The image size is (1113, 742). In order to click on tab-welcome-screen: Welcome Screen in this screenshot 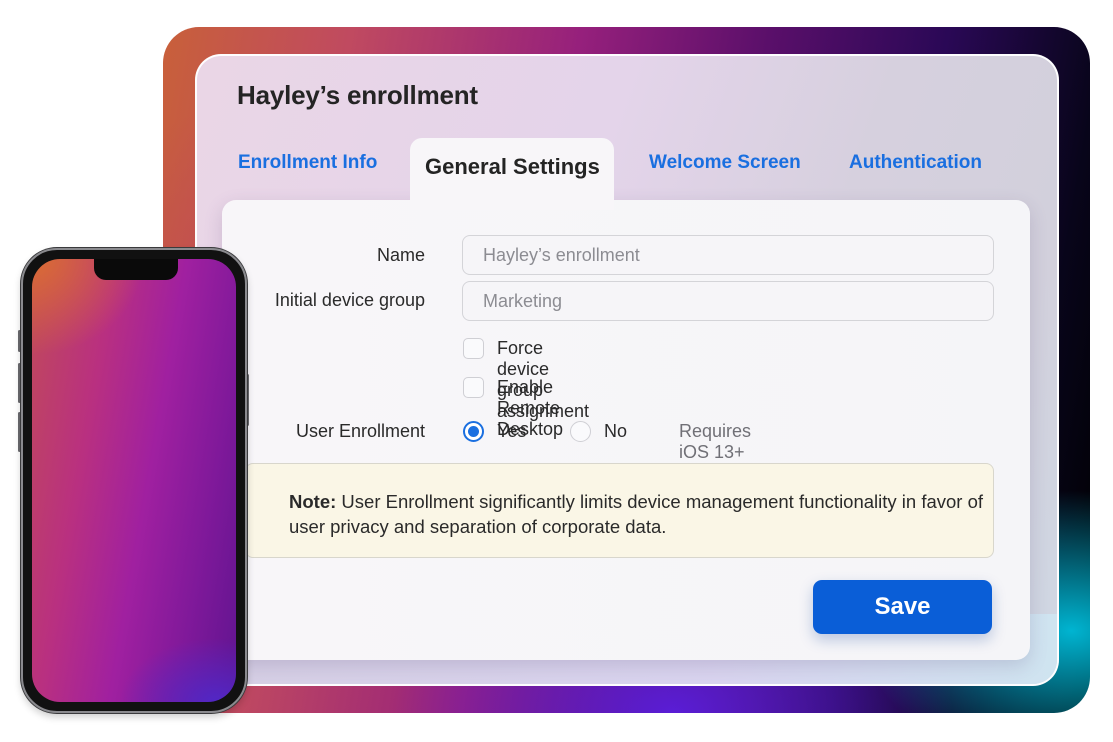, I will do `click(725, 163)`.